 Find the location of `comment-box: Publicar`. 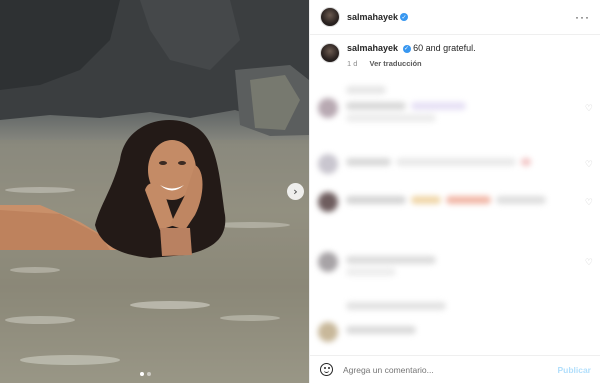

comment-box: Publicar is located at coordinates (455, 369).